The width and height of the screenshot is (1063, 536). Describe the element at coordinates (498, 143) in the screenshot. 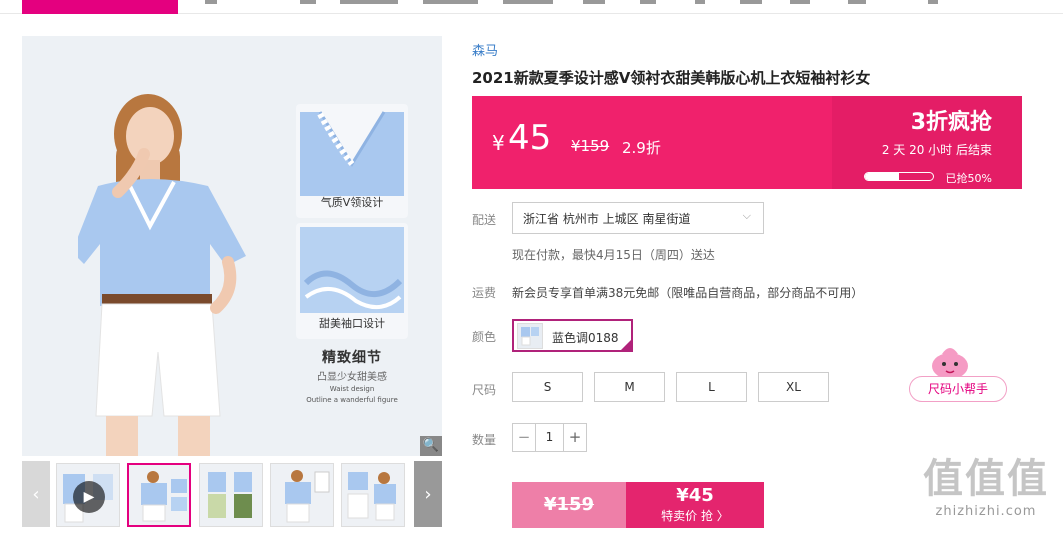

I see `currency-symbol: ¥` at that location.